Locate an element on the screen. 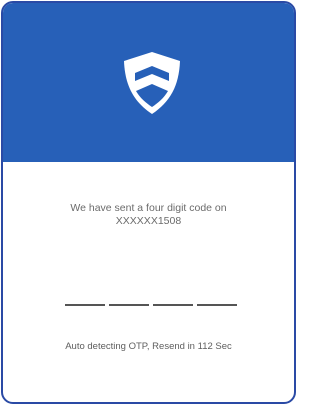  otp-input-group is located at coordinates (153, 305).